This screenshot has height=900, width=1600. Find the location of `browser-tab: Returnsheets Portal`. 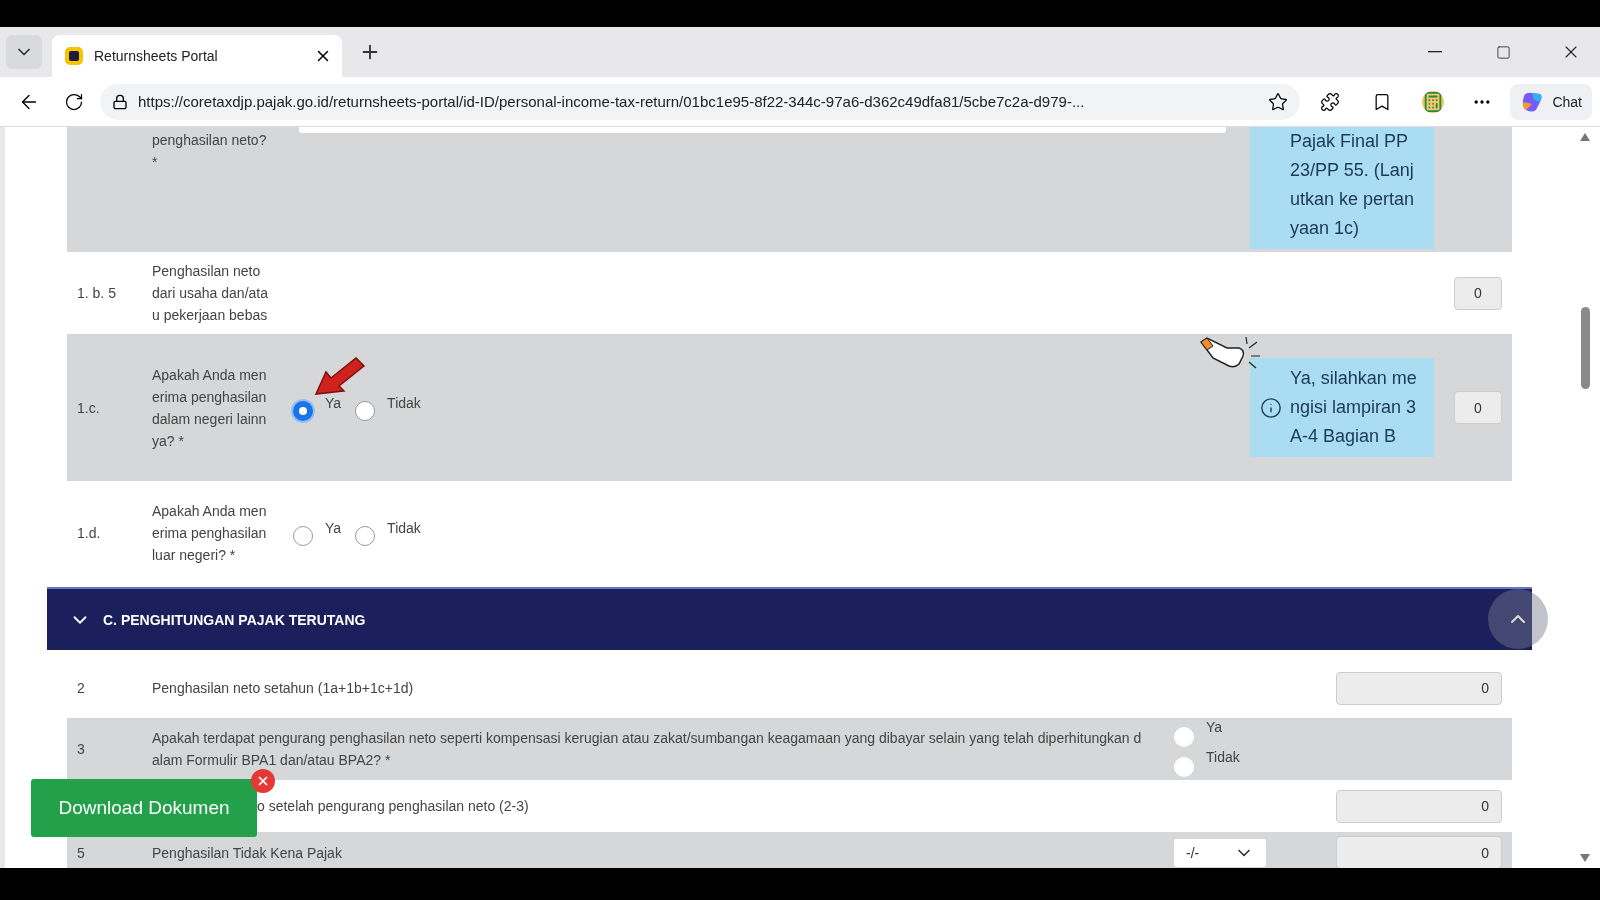

browser-tab: Returnsheets Portal is located at coordinates (197, 56).